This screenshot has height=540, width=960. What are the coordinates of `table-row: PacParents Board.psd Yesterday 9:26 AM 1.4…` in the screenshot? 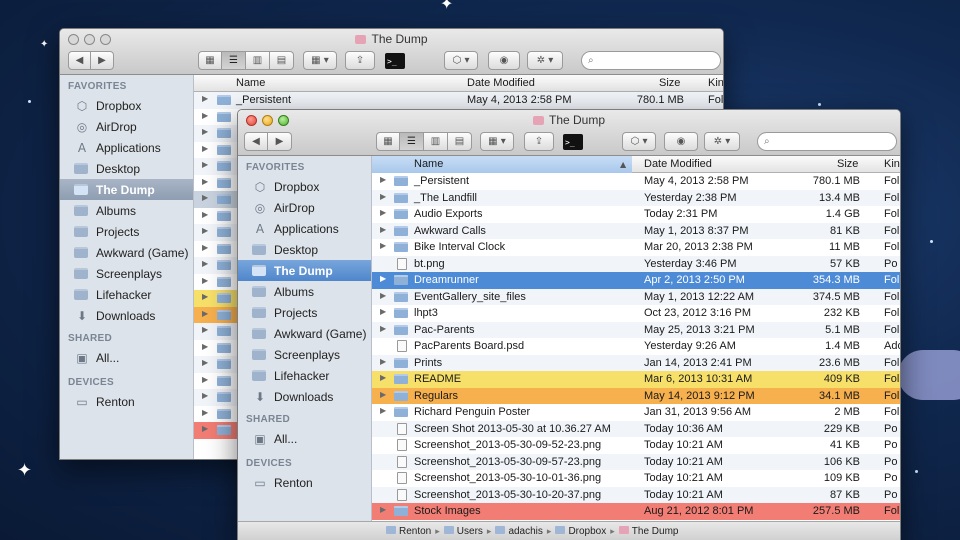 It's located at (636, 346).